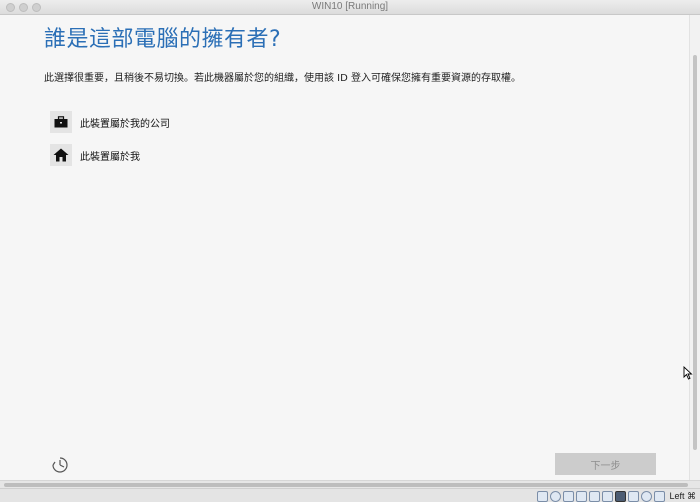  I want to click on page-title: 誰是這部電腦的擁有者?, so click(163, 39).